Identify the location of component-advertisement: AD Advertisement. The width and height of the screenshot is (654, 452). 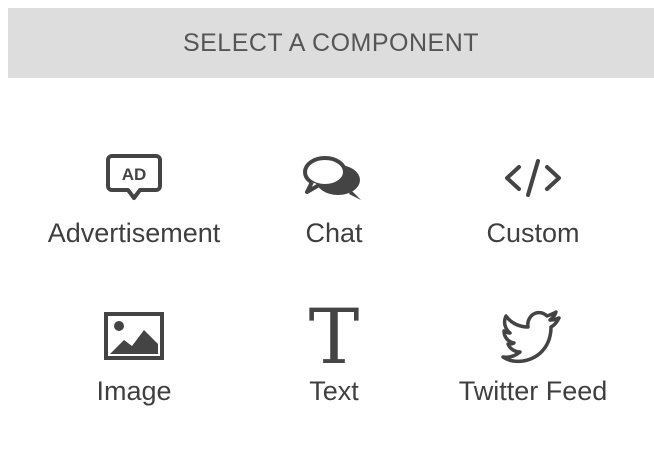
(134, 208).